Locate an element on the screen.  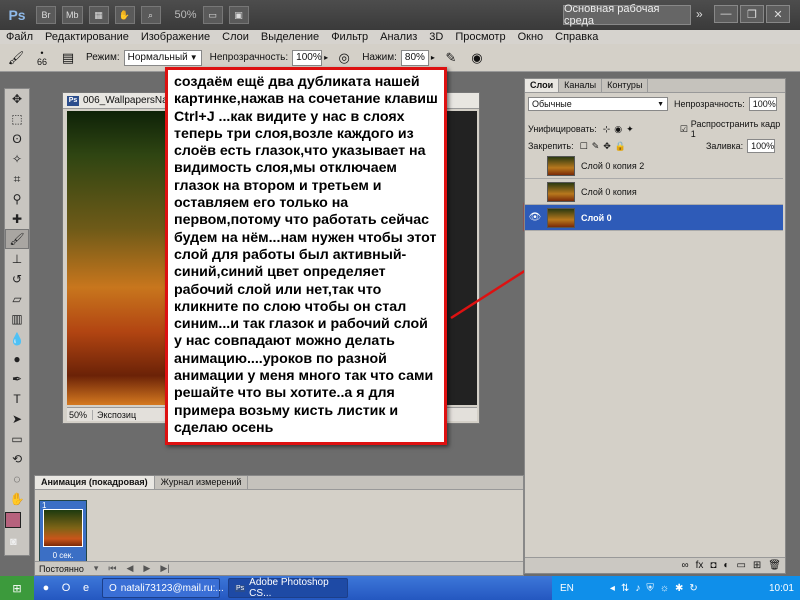
trash-icon: 🗑 is located at coordinates (774, 565).